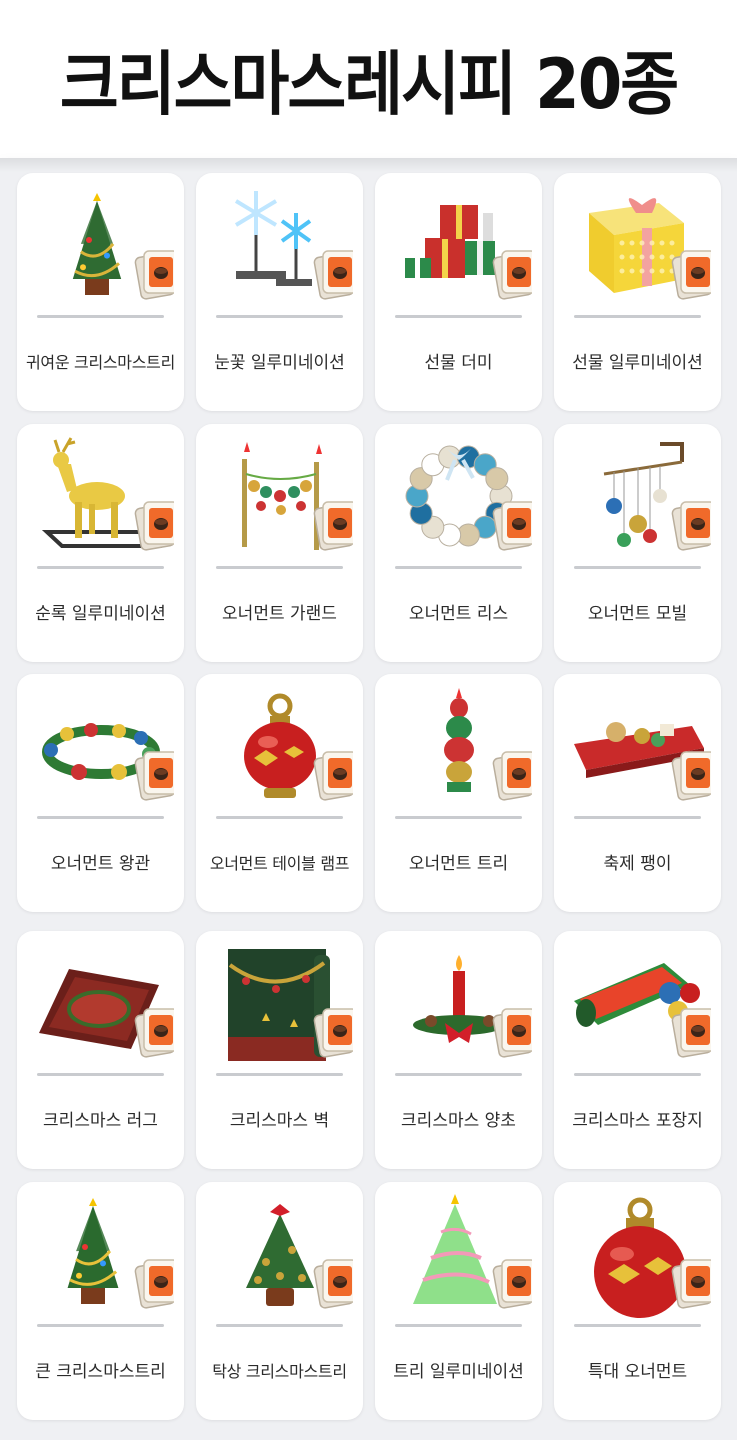 The image size is (737, 1440). What do you see at coordinates (637, 614) in the screenshot?
I see `recipe-name: 오너먼트 모빌` at bounding box center [637, 614].